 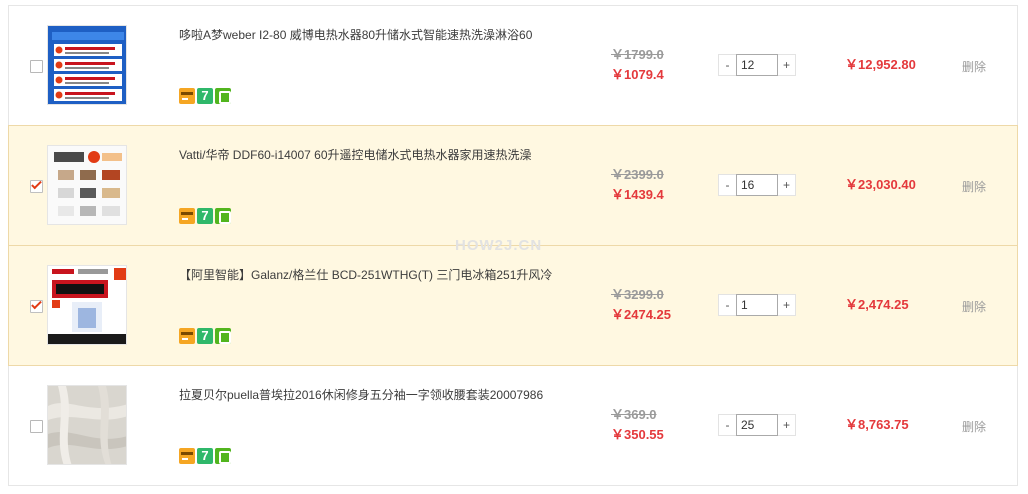 I want to click on original-price: ￥1799.0, so click(x=637, y=54).